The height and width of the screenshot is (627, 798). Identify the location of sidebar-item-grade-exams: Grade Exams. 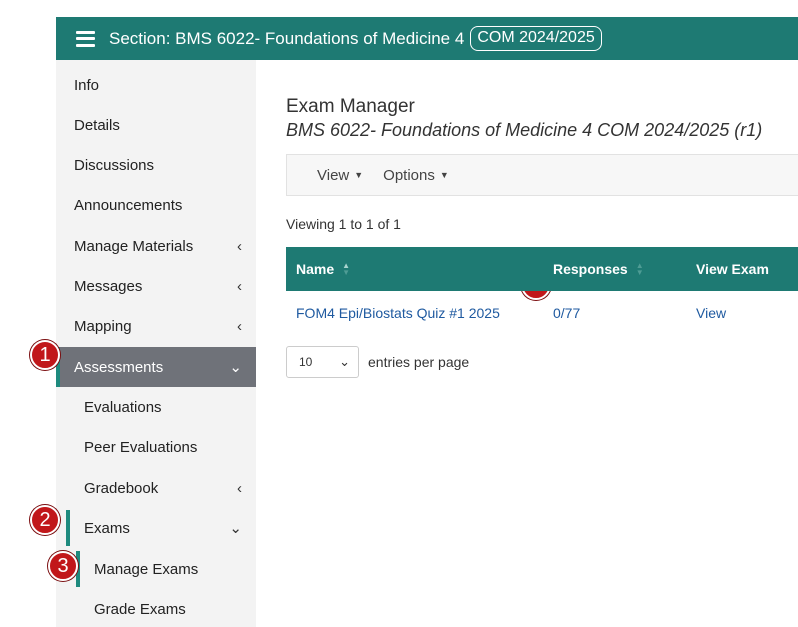
(156, 608).